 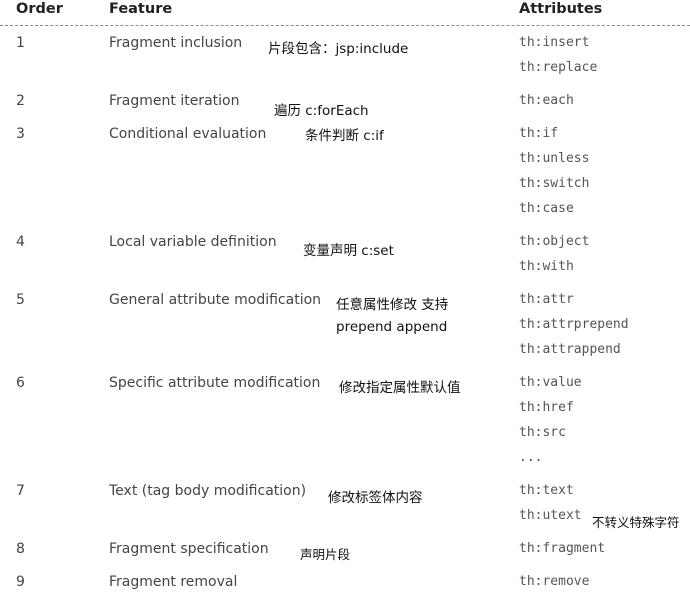 I want to click on row-order: 1, so click(x=20, y=43).